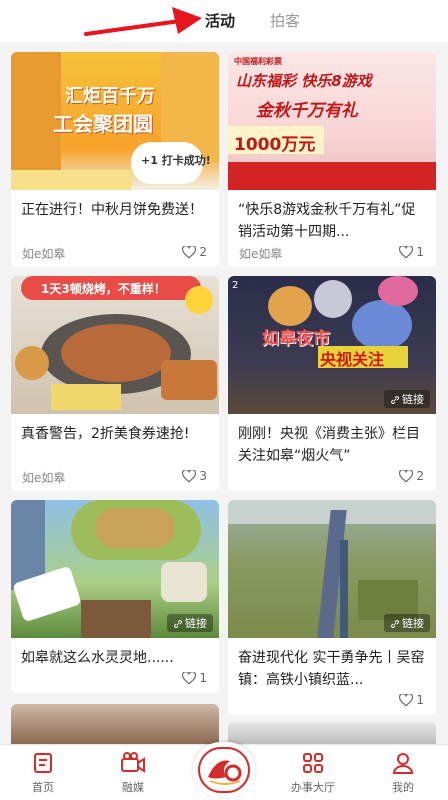 Image resolution: width=448 pixels, height=800 pixels. Describe the element at coordinates (258, 61) in the screenshot. I see `overlay-brand: 中国福利彩票` at that location.